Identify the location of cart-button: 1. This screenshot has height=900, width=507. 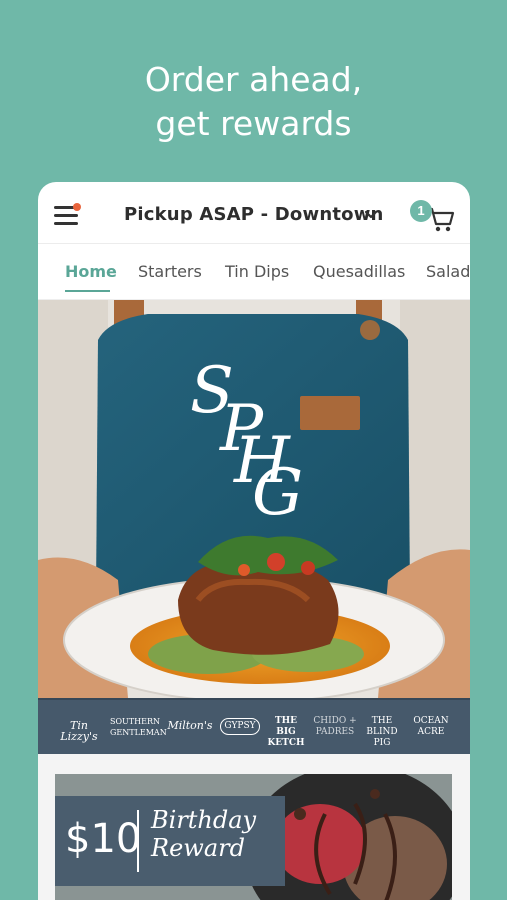
(433, 217).